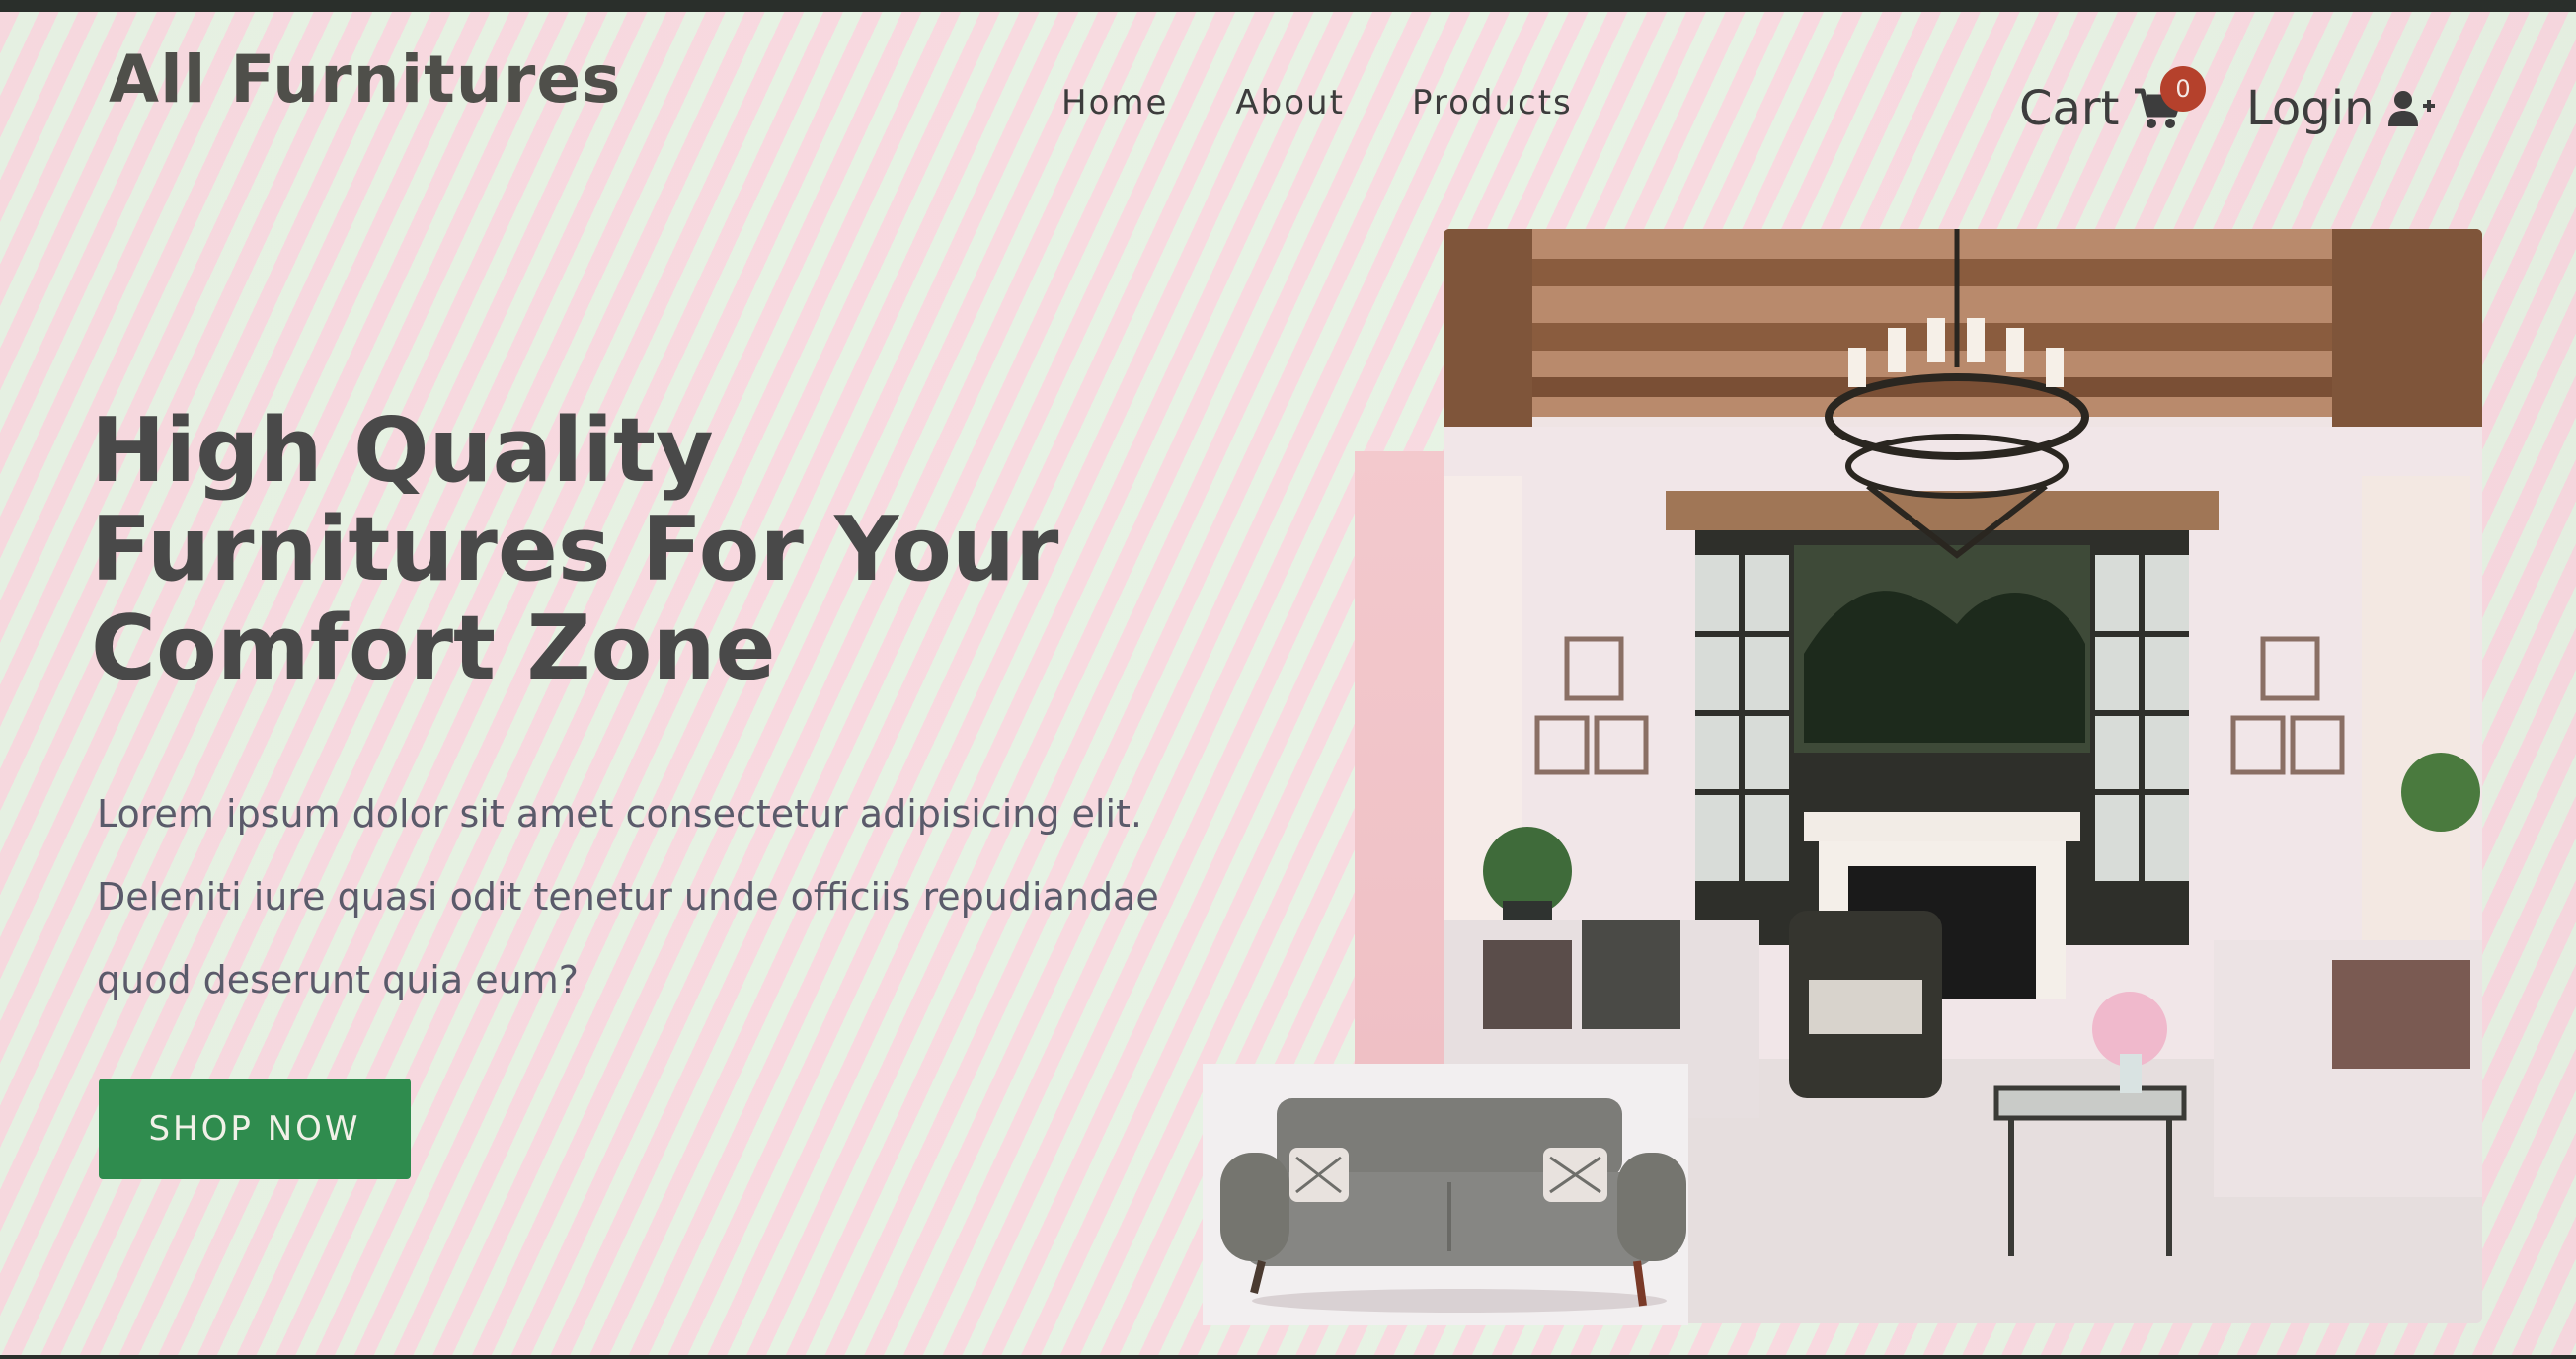 The image size is (2576, 1359). I want to click on login-label: Login, so click(2310, 108).